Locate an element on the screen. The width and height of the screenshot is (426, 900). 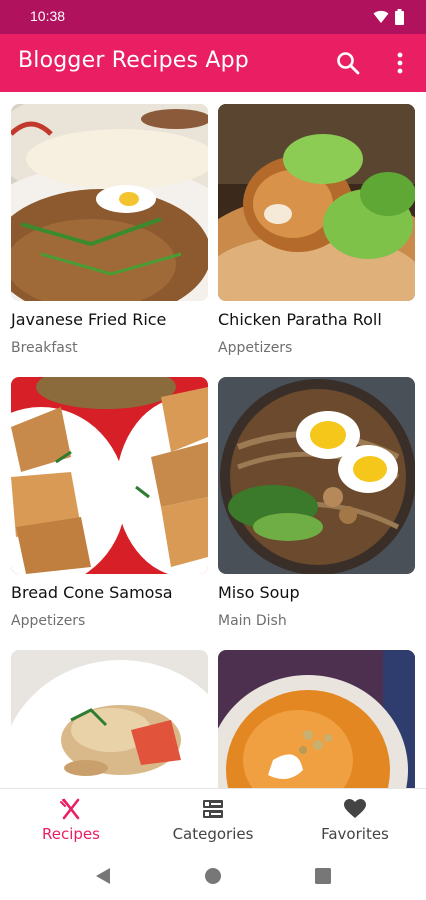
status-time: 10:38 is located at coordinates (48, 16).